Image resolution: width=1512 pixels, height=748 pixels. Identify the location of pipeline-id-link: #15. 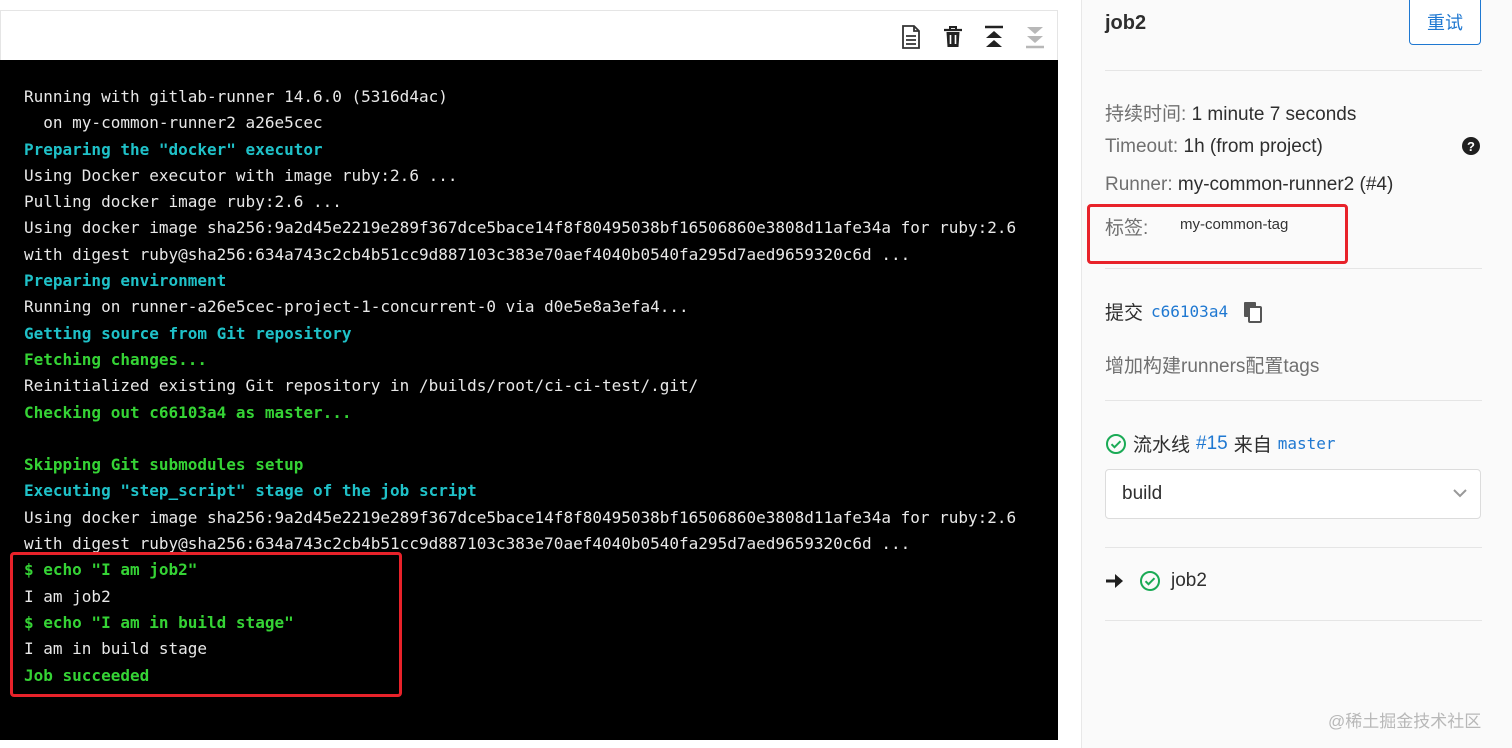
(1212, 444).